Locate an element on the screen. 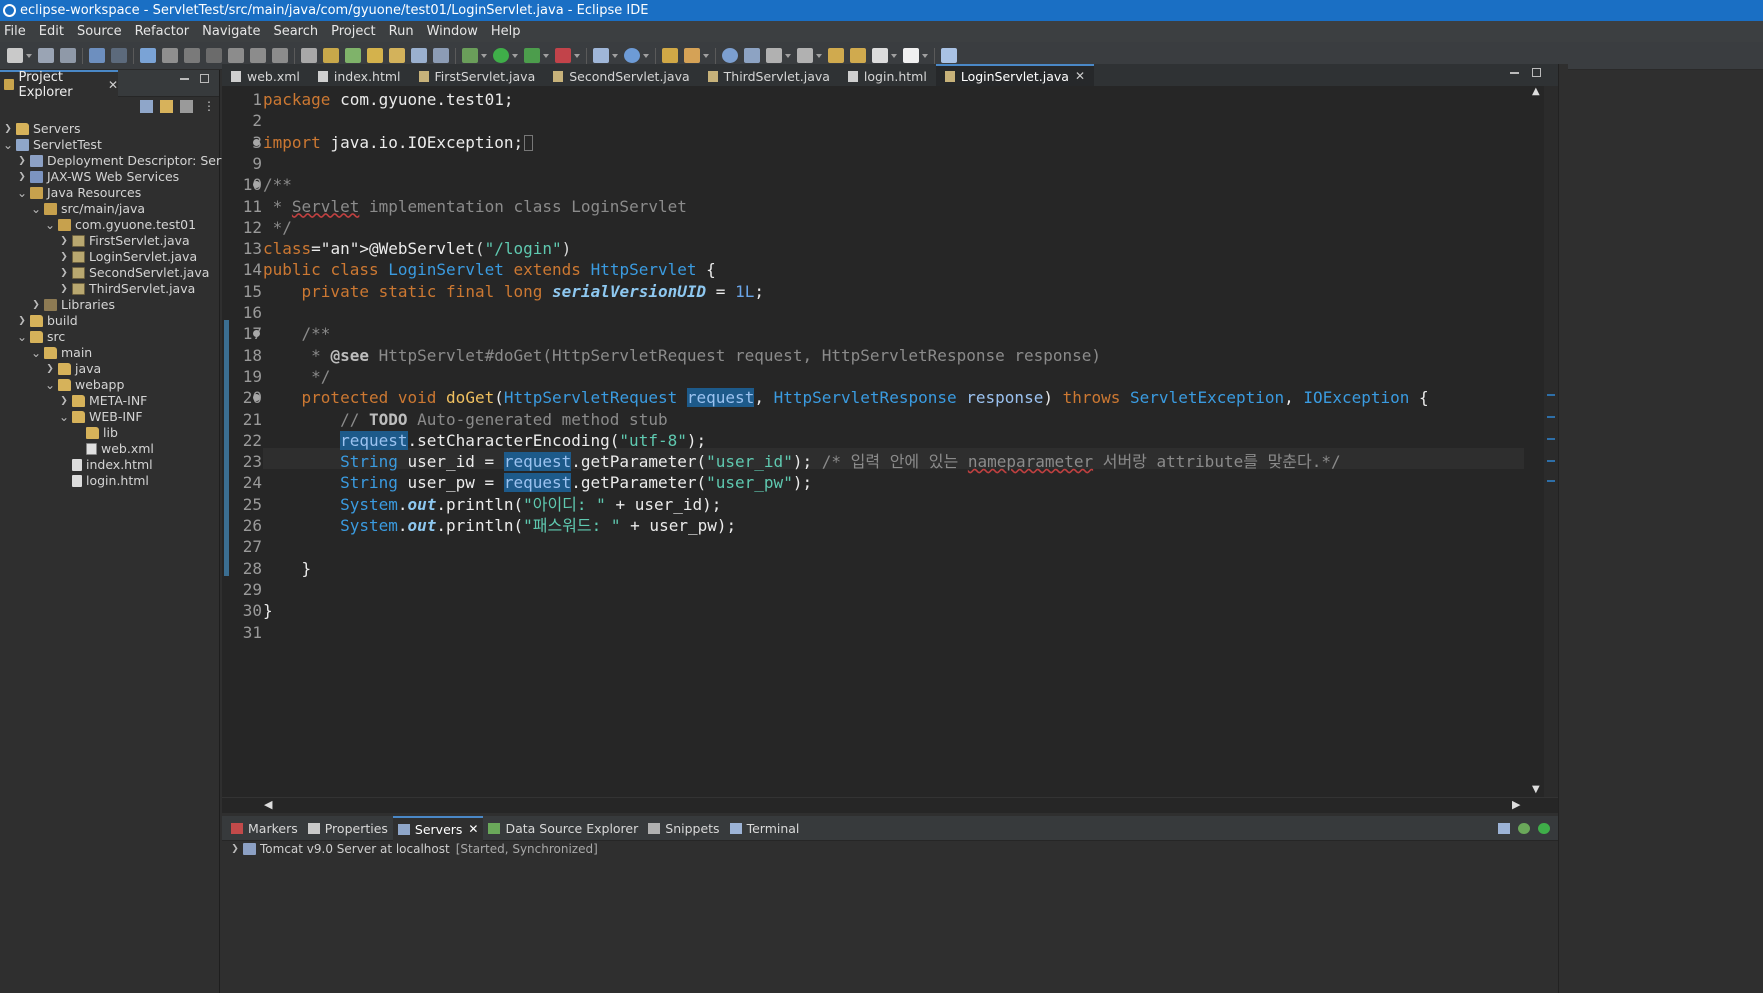 The width and height of the screenshot is (1763, 993). tree-item: lib is located at coordinates (95, 433).